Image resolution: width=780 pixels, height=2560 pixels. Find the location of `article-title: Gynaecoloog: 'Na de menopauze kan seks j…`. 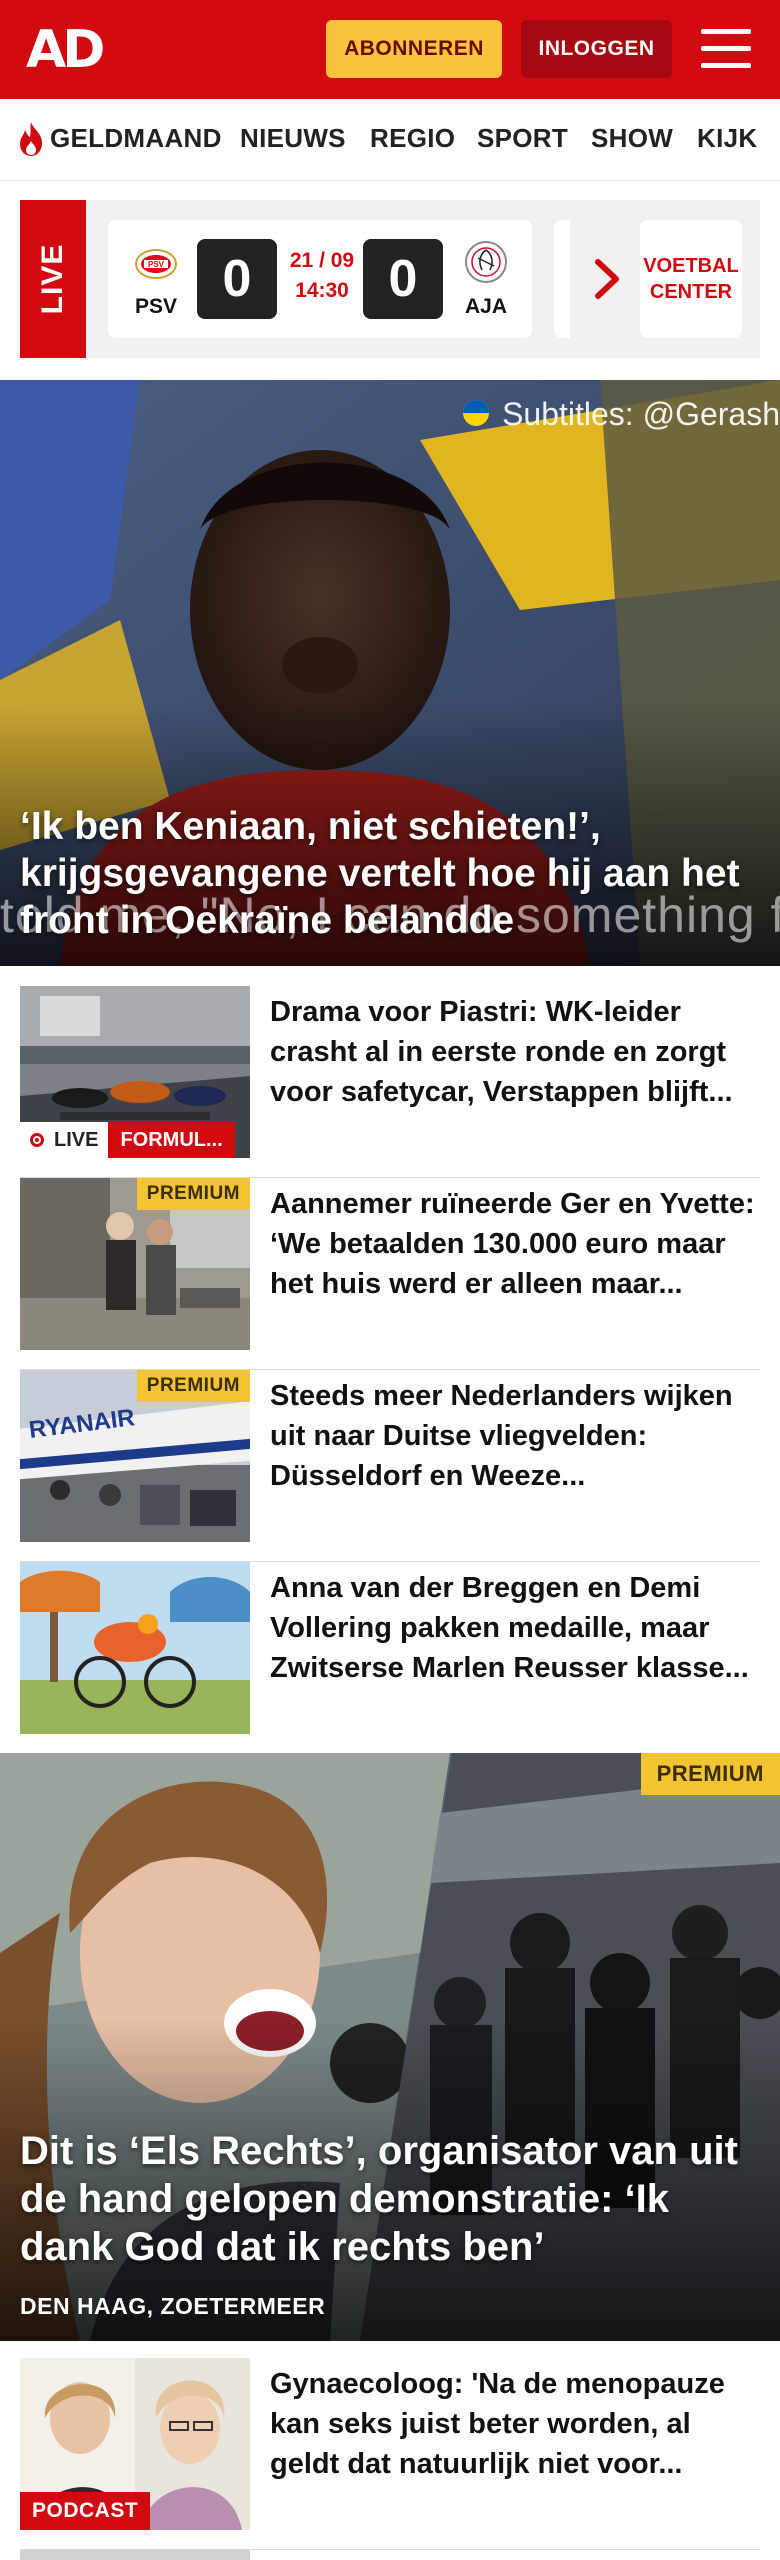

article-title: Gynaecoloog: 'Na de menopauze kan seks j… is located at coordinates (515, 2424).